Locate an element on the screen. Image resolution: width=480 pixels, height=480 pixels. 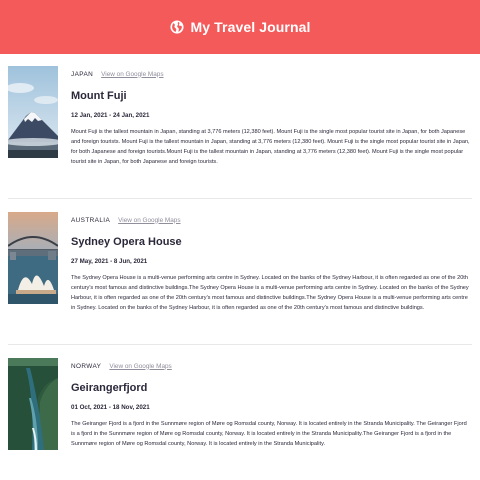
location-row: NORWAY View on Google Maps is located at coordinates (271, 366).